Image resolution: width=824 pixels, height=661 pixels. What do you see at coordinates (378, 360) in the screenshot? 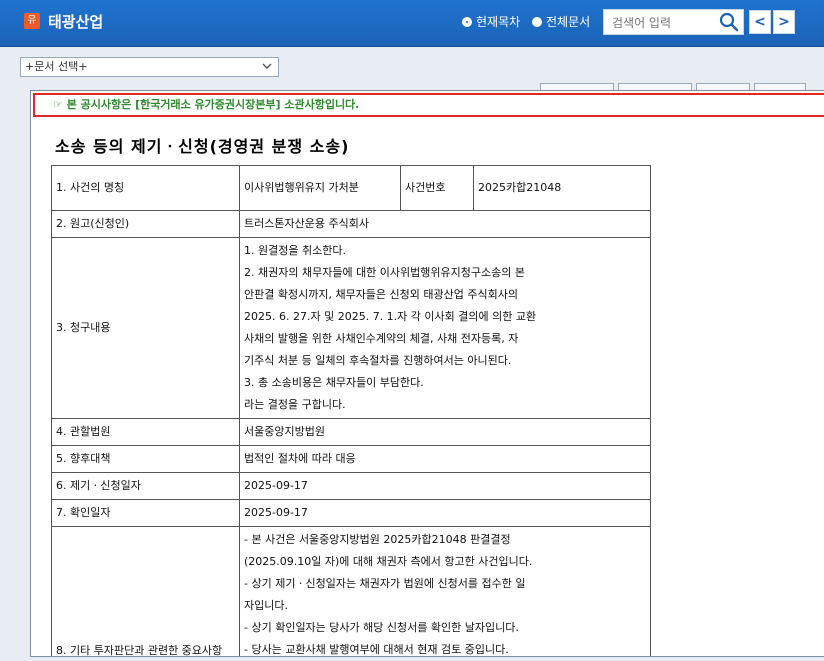
I see `text-line: 기주식 처분 등 일체의 후속절차를 진행하여서는 아니된다.` at bounding box center [378, 360].